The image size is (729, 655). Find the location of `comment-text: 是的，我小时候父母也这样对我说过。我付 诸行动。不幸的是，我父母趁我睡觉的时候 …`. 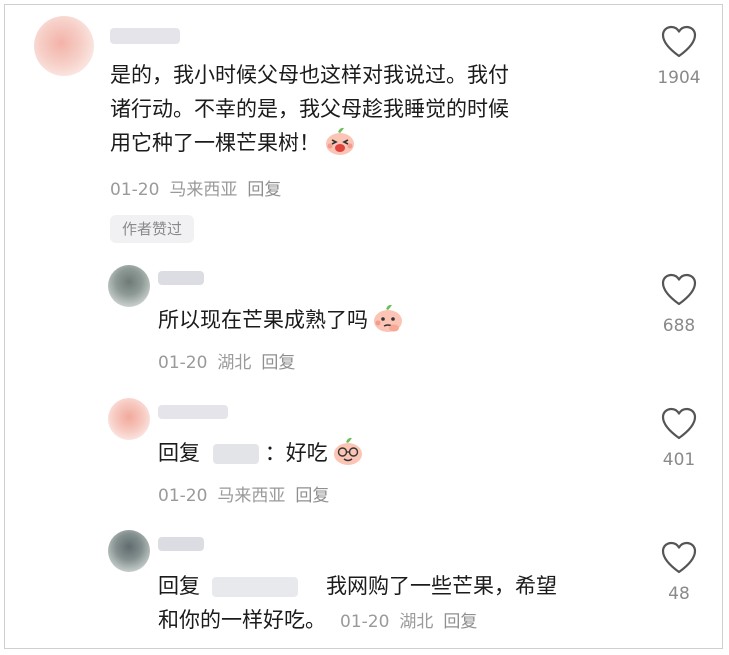

comment-text: 是的，我小时候父母也这样对我说过。我付 诸行动。不幸的是，我父母趁我睡觉的时候 … is located at coordinates (309, 109).